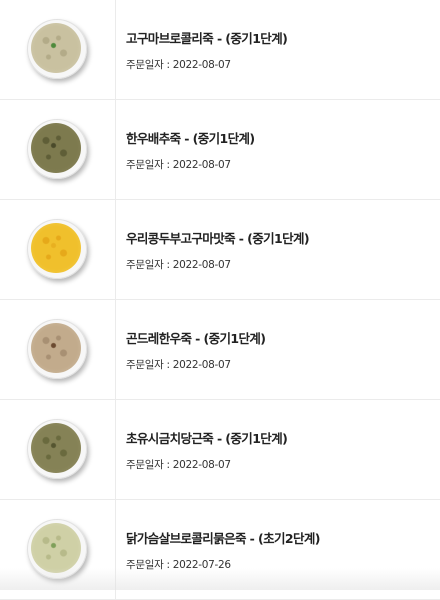 This screenshot has height=600, width=440. I want to click on product-name: 고구마브로콜리죽 - (중기1단계), so click(207, 37).